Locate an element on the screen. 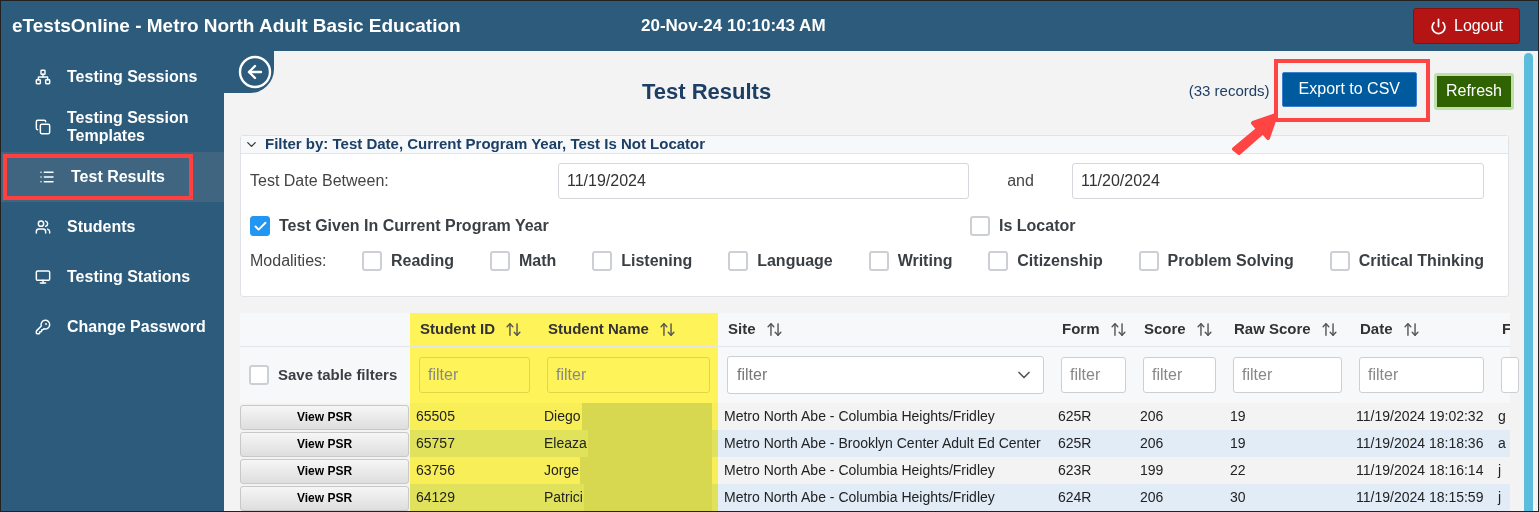  table-cell-text: 11/19/2024 19:02:32 is located at coordinates (1420, 416).